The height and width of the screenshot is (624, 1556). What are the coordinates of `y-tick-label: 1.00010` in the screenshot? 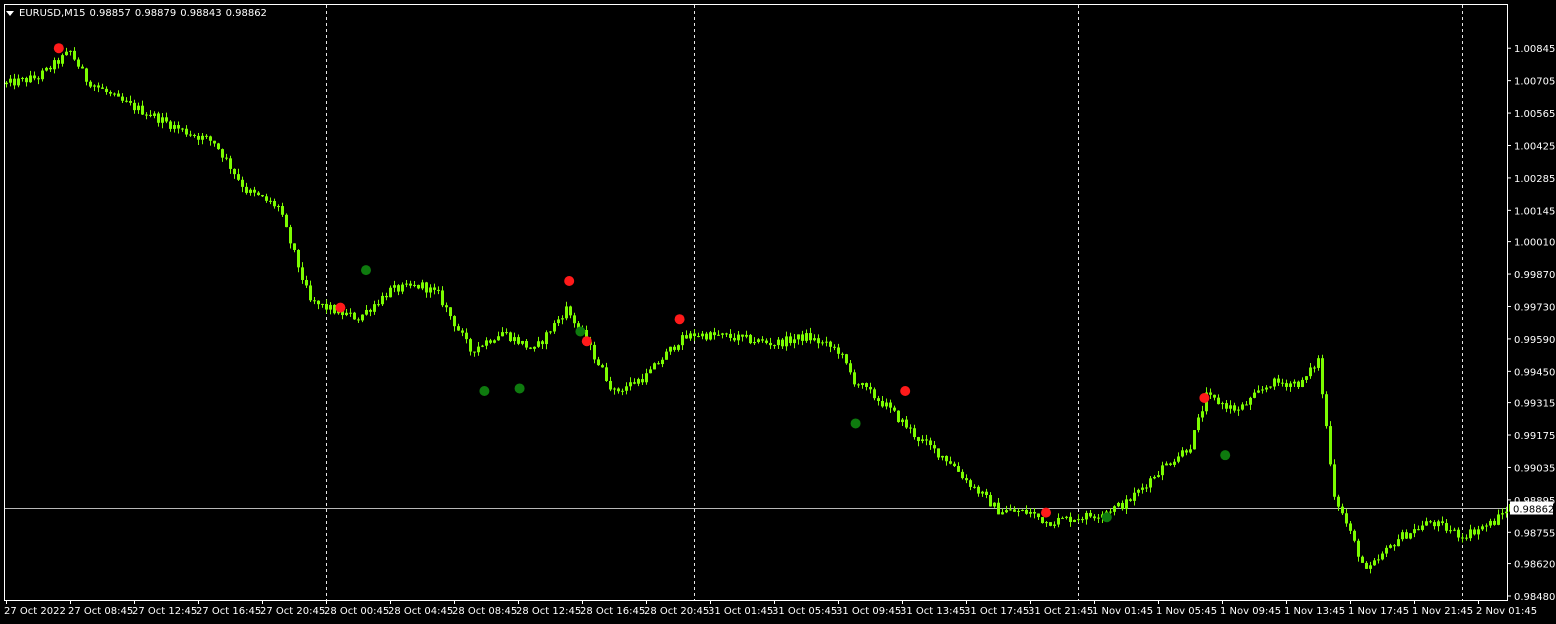 It's located at (1534, 243).